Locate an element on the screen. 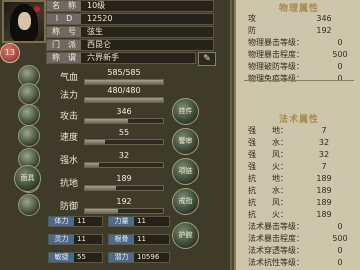  physical-row: 攻 346 is located at coordinates (302, 19).